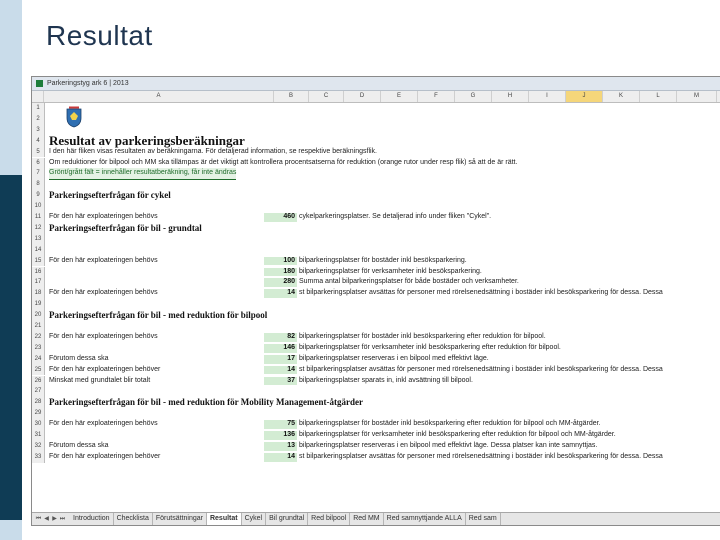 The width and height of the screenshot is (720, 540). I want to click on result-value-cell: 180, so click(280, 272).